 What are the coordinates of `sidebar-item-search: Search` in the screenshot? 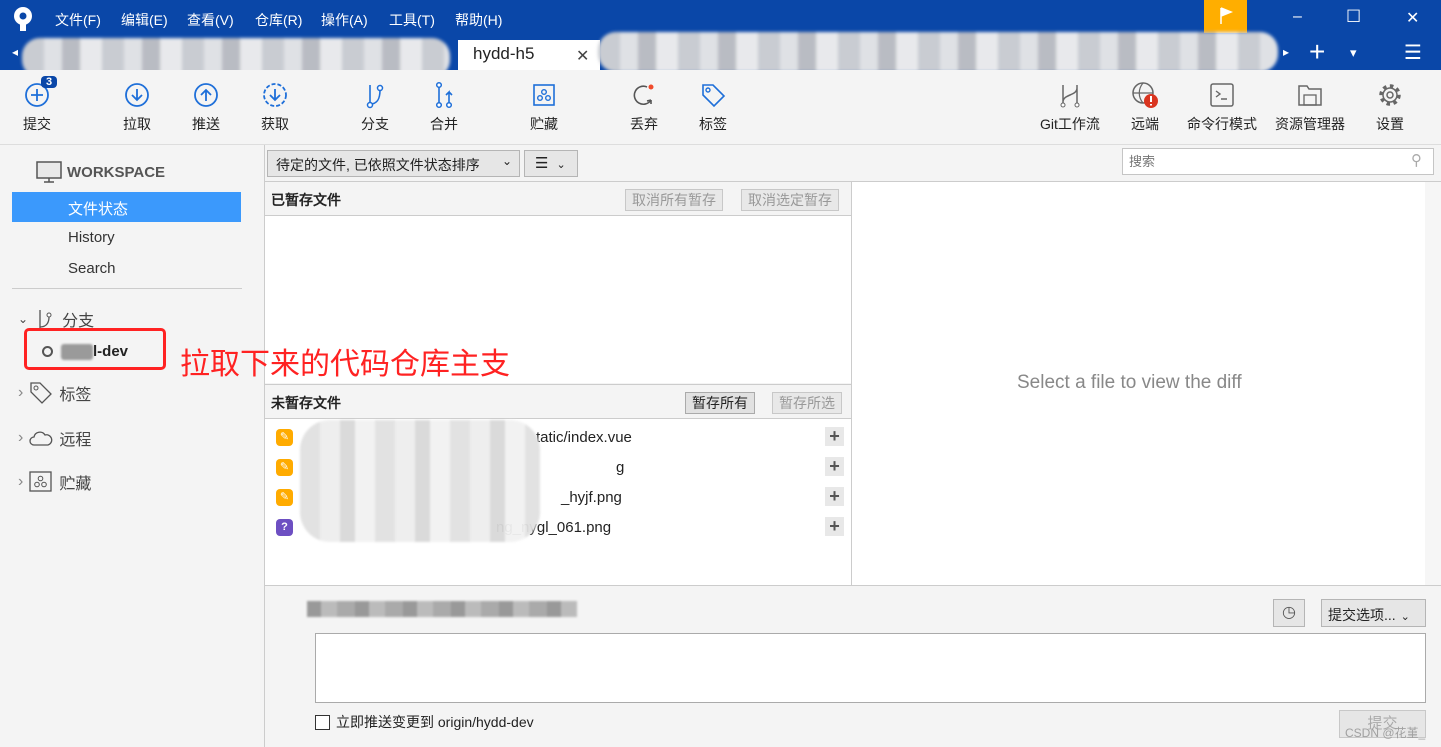 It's located at (92, 268).